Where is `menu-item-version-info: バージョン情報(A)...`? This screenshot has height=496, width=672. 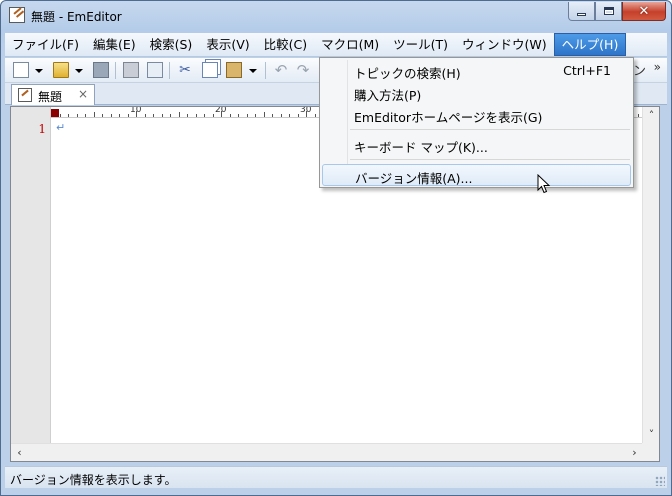
menu-item-version-info: バージョン情報(A)... is located at coordinates (476, 175).